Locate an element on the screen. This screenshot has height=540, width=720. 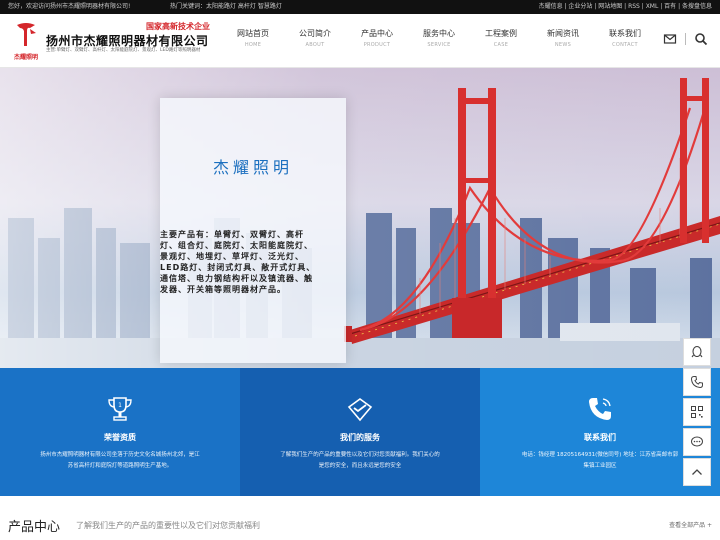
nav-about: 公司简介 ABOUT is located at coordinates (315, 41).